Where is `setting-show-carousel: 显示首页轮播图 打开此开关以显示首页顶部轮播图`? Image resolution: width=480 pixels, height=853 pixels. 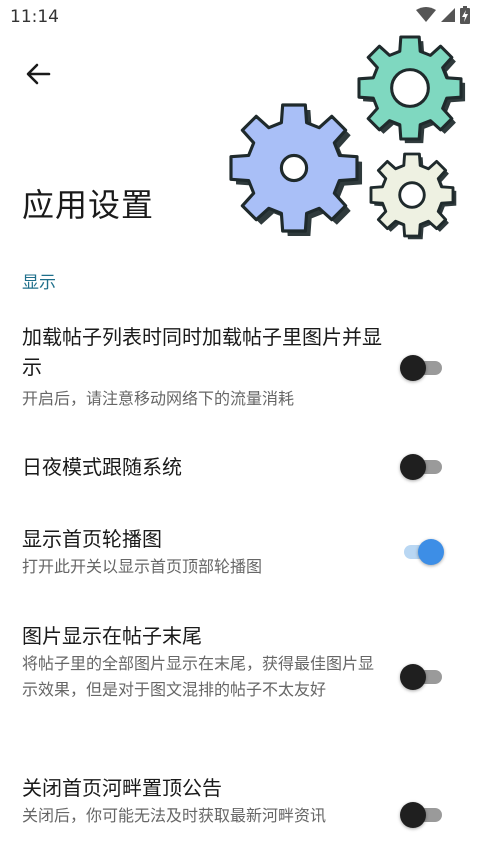
setting-show-carousel: 显示首页轮播图 打开此开关以显示首页顶部轮播图 is located at coordinates (240, 554).